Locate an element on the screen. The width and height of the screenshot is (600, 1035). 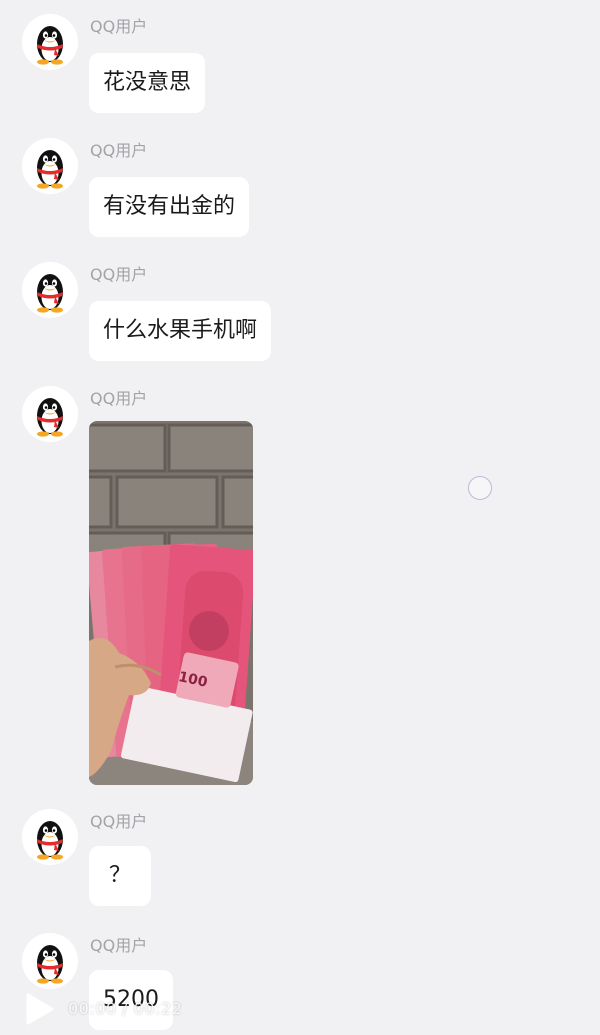
message-bubble: 什么水果手机啊 is located at coordinates (180, 331).